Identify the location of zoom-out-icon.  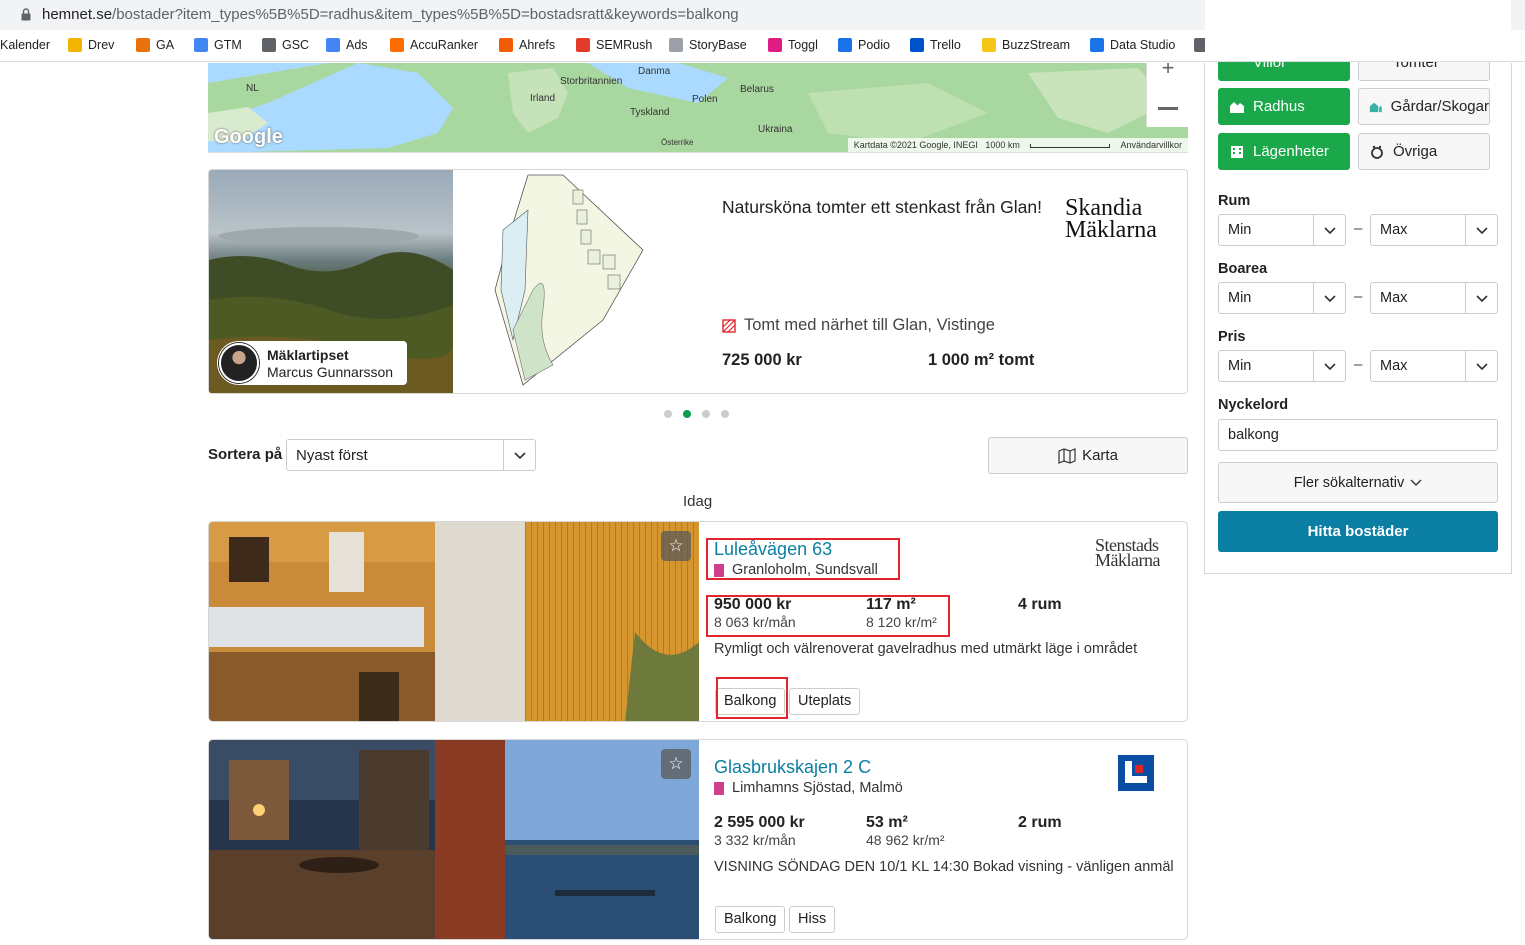
(1168, 108).